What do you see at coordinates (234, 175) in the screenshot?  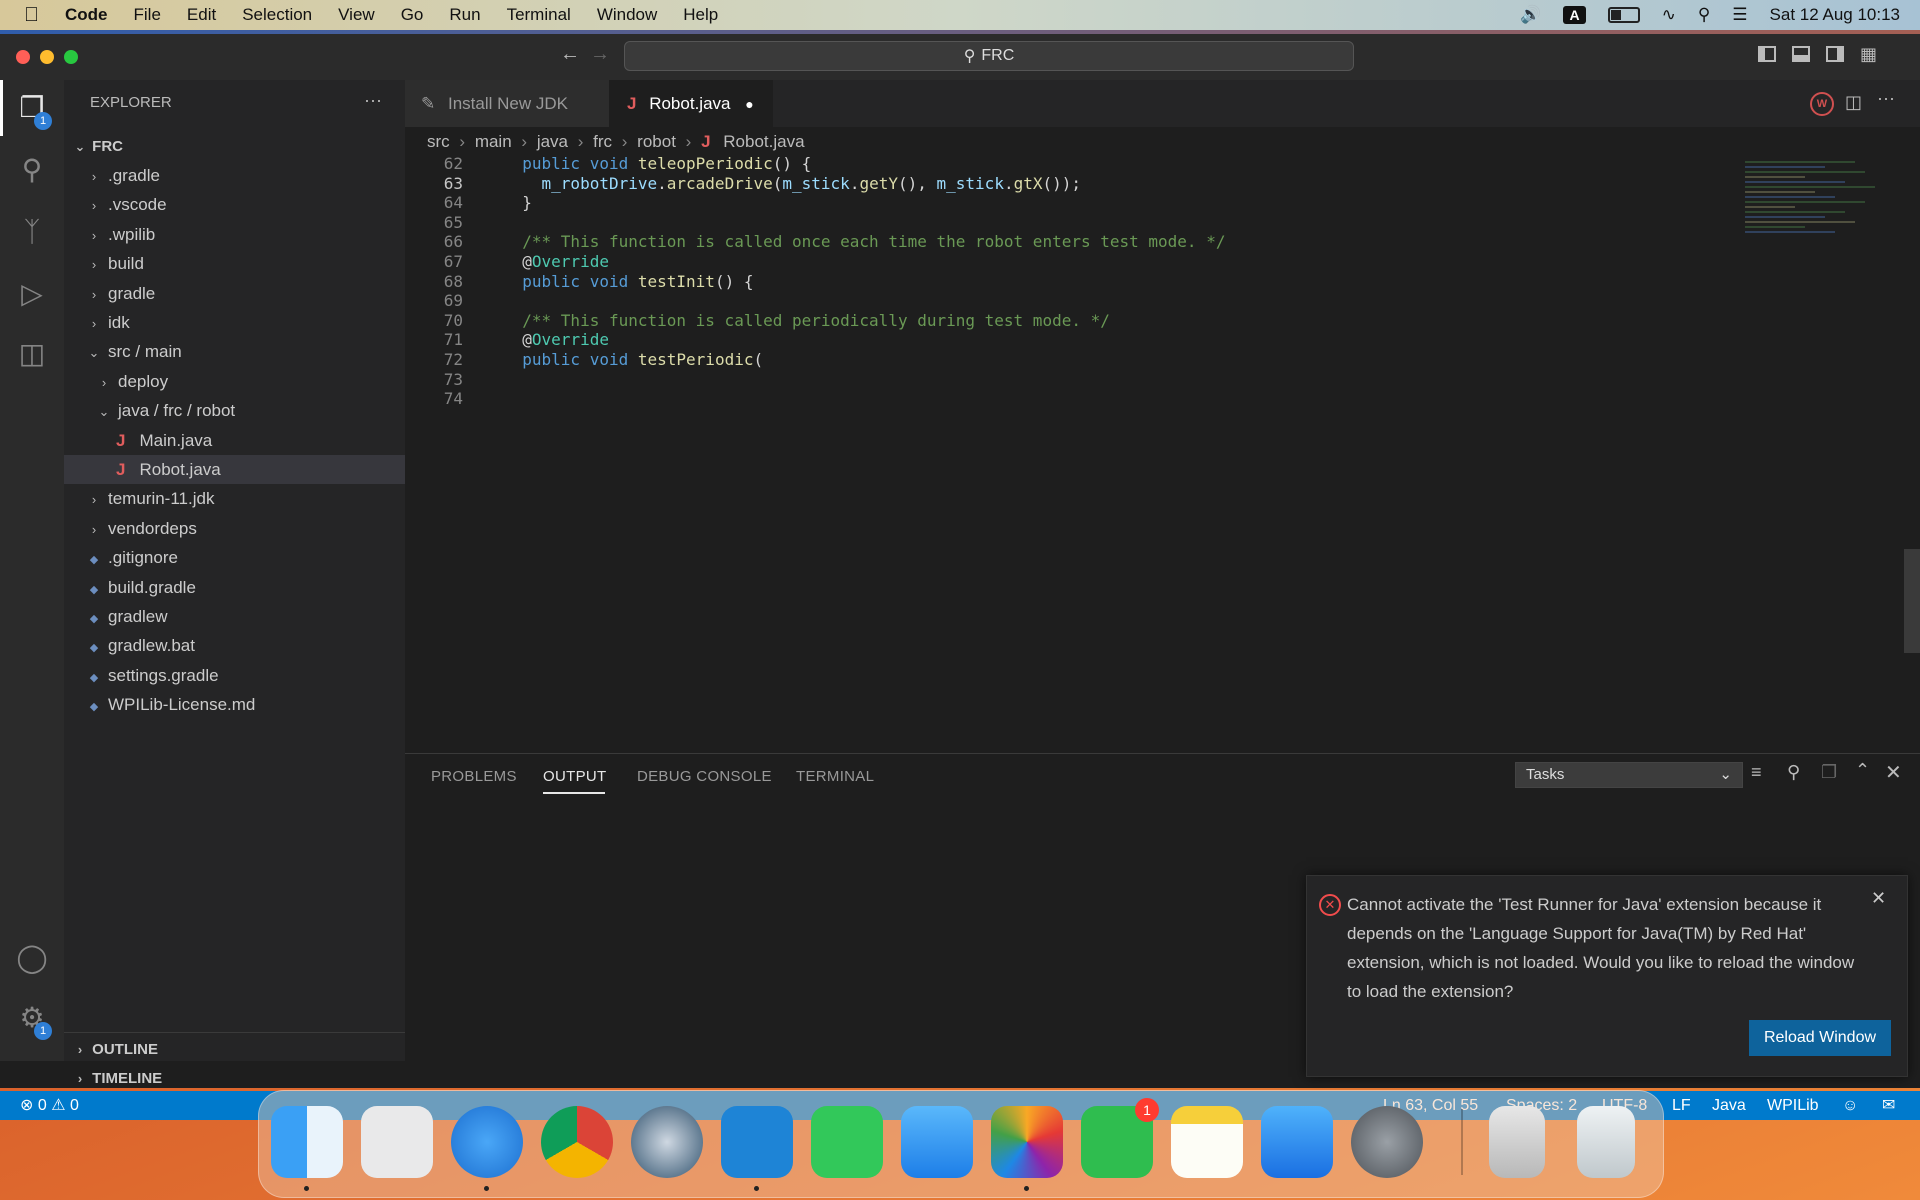 I see `tree-item: › .gradle` at bounding box center [234, 175].